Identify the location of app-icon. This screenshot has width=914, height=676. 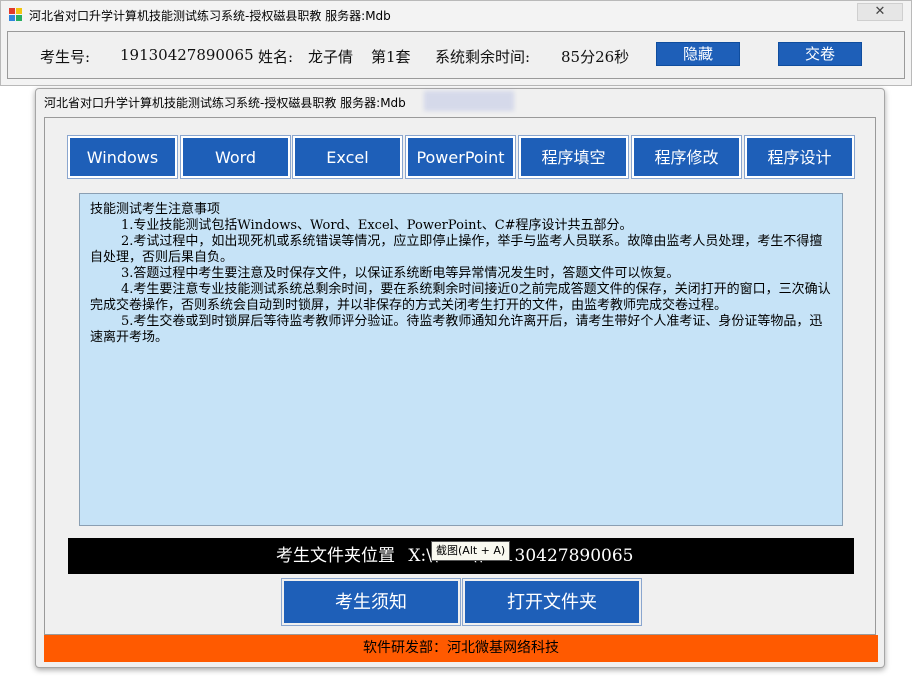
(15, 14).